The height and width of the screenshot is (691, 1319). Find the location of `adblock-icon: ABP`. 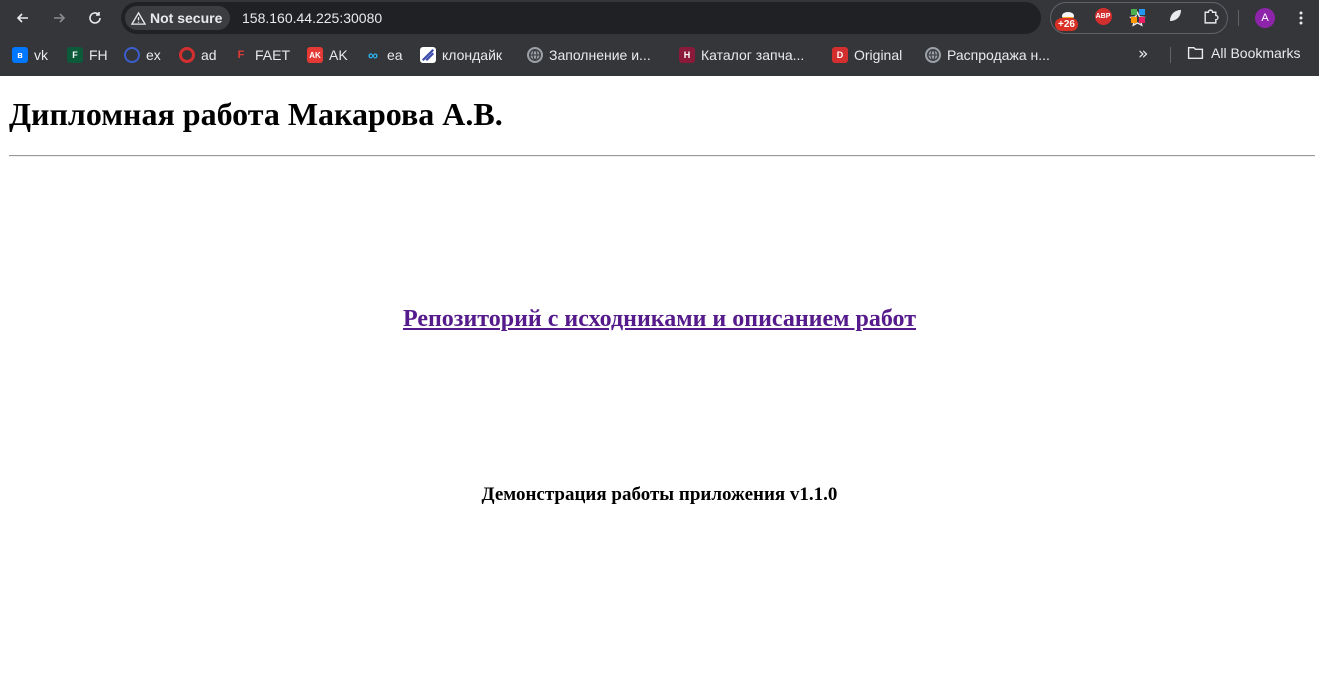

adblock-icon: ABP is located at coordinates (1103, 16).